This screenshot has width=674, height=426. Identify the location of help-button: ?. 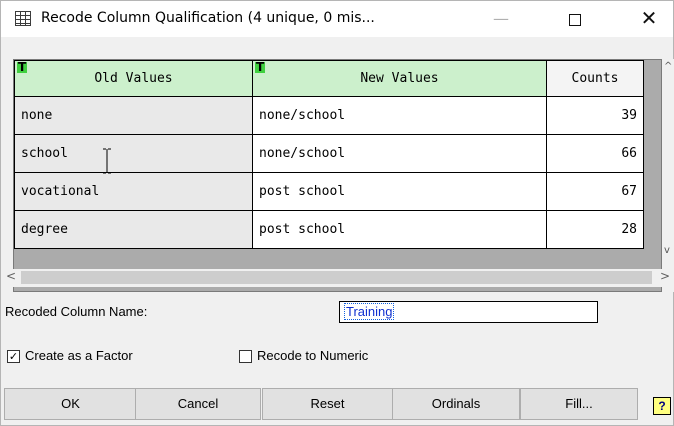
(662, 406).